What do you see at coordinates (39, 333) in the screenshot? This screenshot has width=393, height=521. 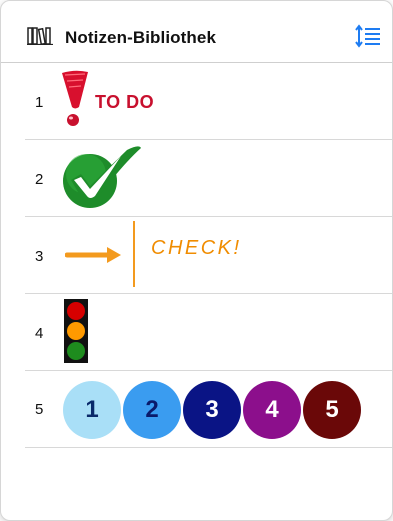 I see `row-number: 4` at bounding box center [39, 333].